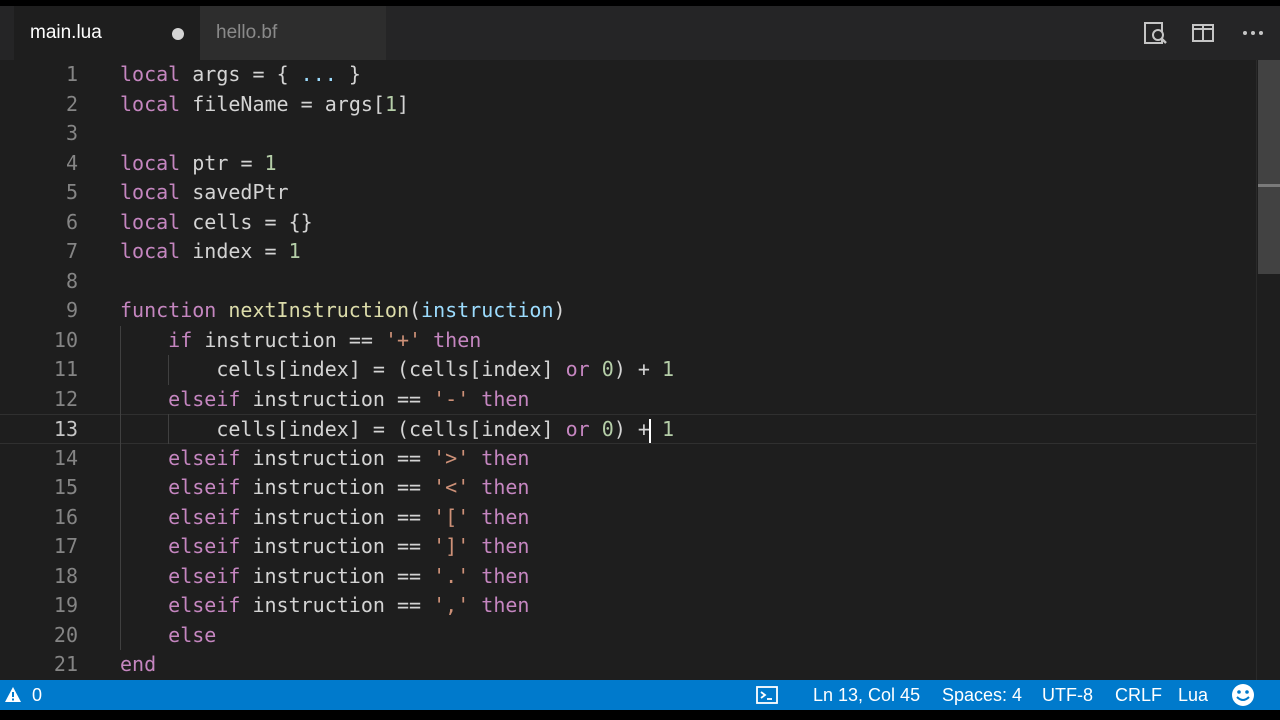  What do you see at coordinates (1155, 33) in the screenshot?
I see `open-changes-icon` at bounding box center [1155, 33].